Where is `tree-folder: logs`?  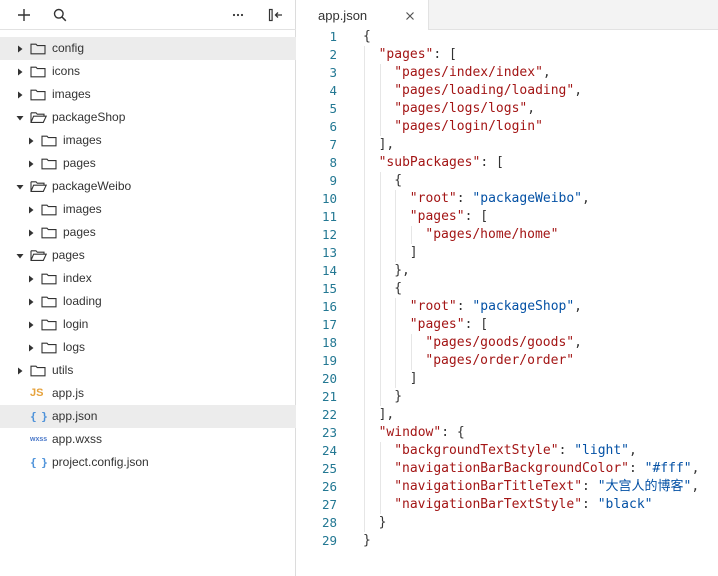 tree-folder: logs is located at coordinates (148, 347).